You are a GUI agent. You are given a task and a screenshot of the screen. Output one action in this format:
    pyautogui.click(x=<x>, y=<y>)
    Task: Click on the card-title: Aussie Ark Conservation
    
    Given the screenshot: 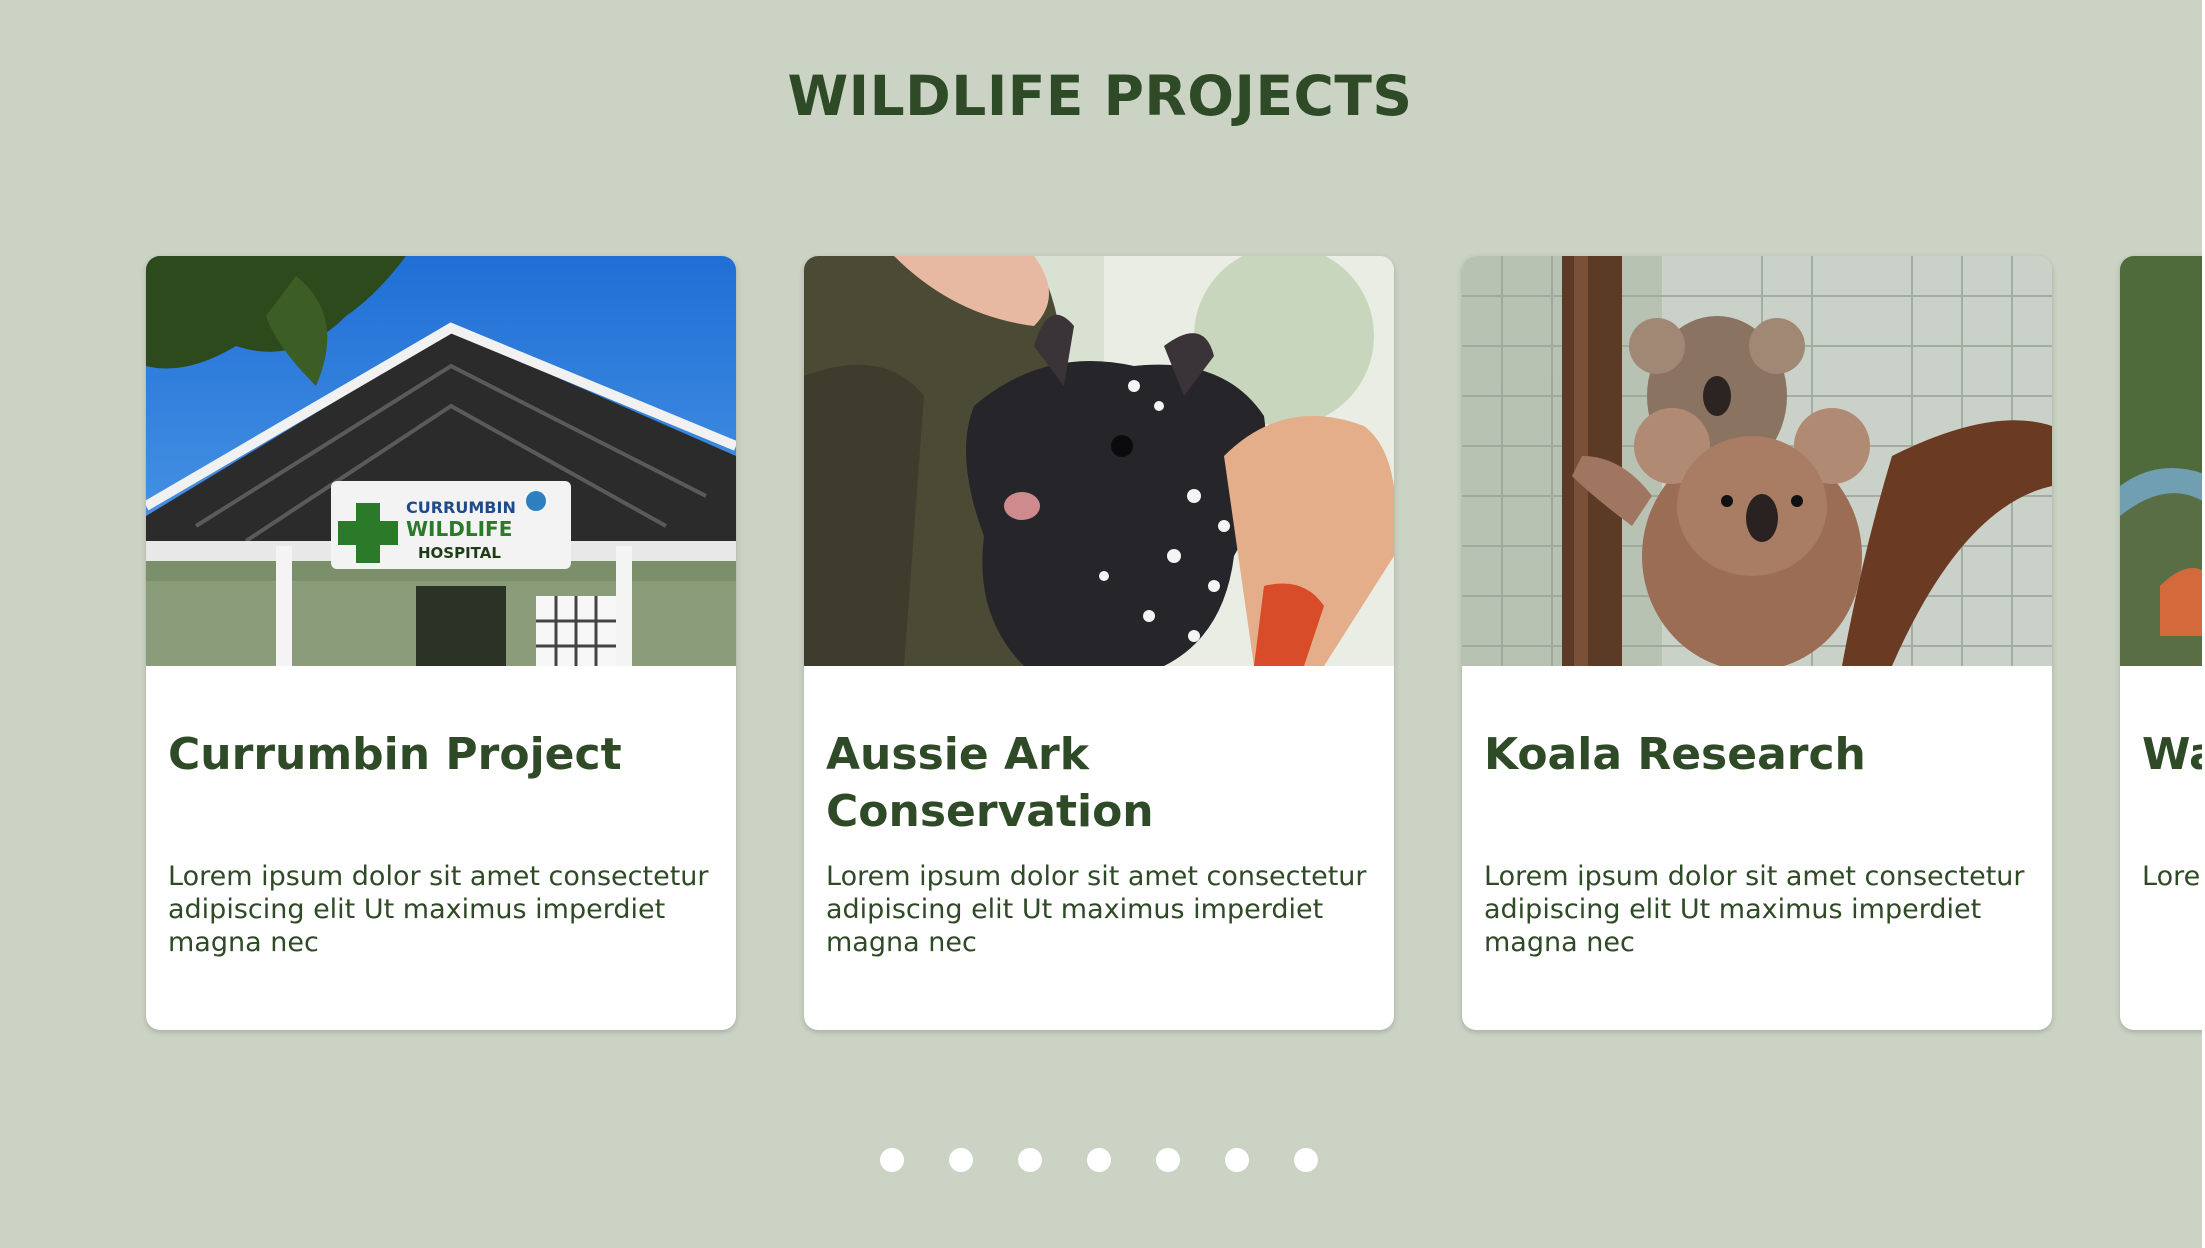 What is the action you would take?
    pyautogui.click(x=990, y=783)
    